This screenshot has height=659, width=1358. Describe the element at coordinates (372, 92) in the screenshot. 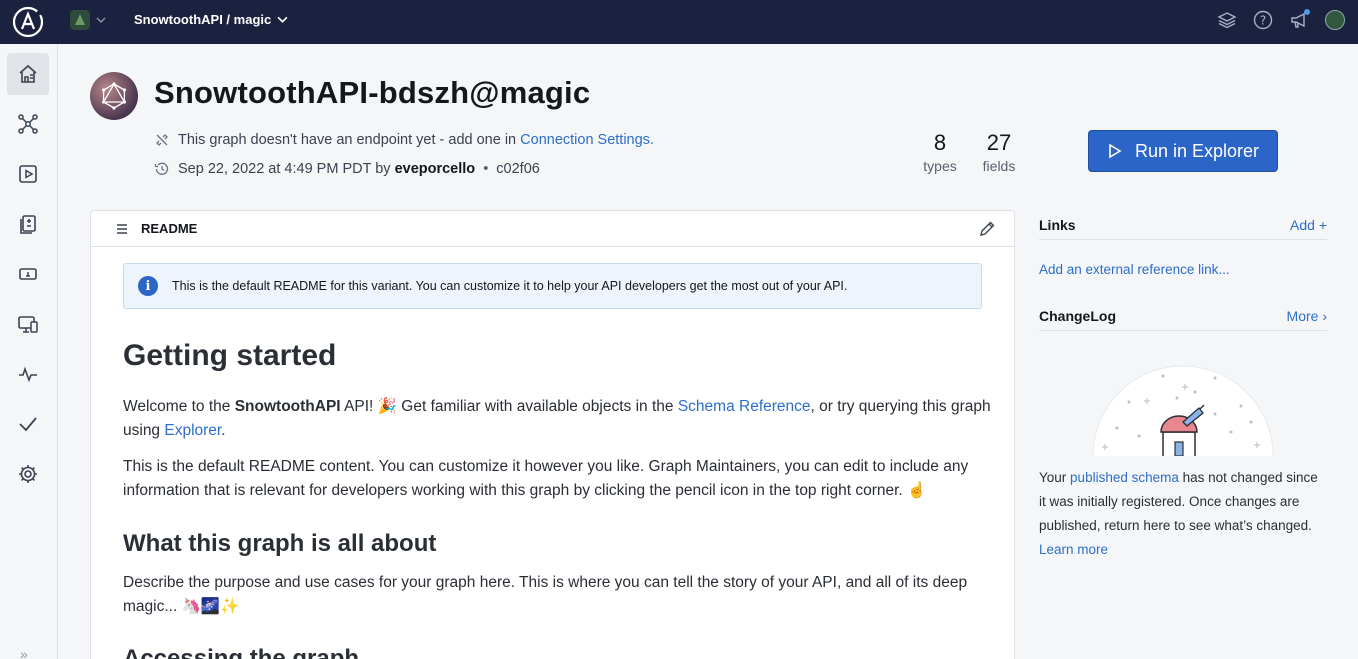

I see `page-title: SnowtoothAPI-bdszh@magic` at that location.